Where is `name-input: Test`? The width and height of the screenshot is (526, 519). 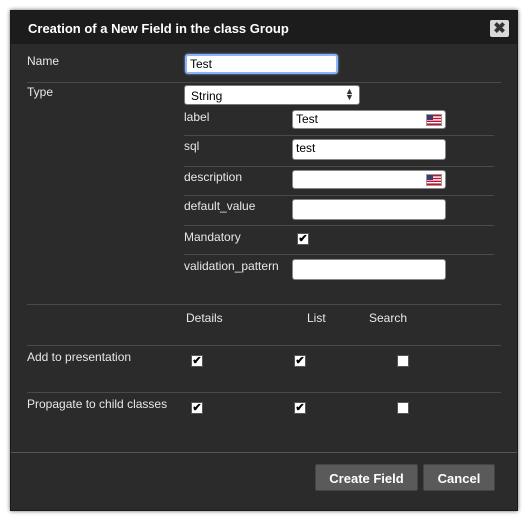 name-input: Test is located at coordinates (261, 64).